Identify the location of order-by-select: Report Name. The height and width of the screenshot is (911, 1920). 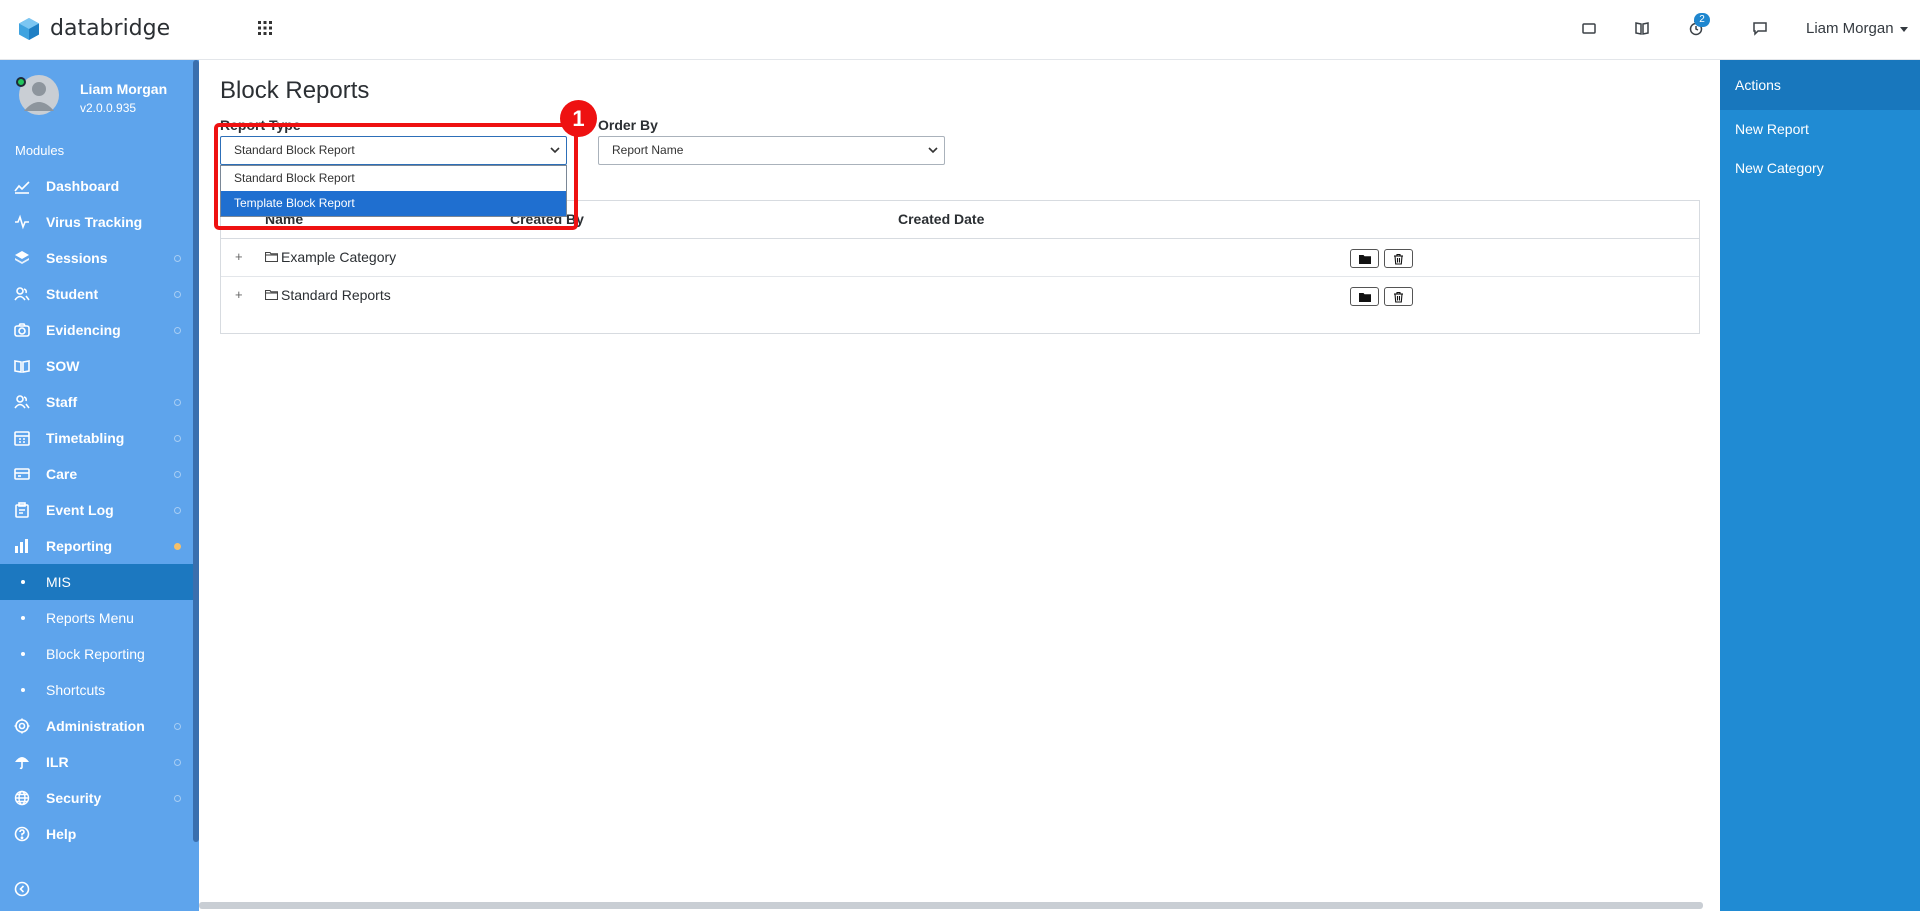
(771, 150).